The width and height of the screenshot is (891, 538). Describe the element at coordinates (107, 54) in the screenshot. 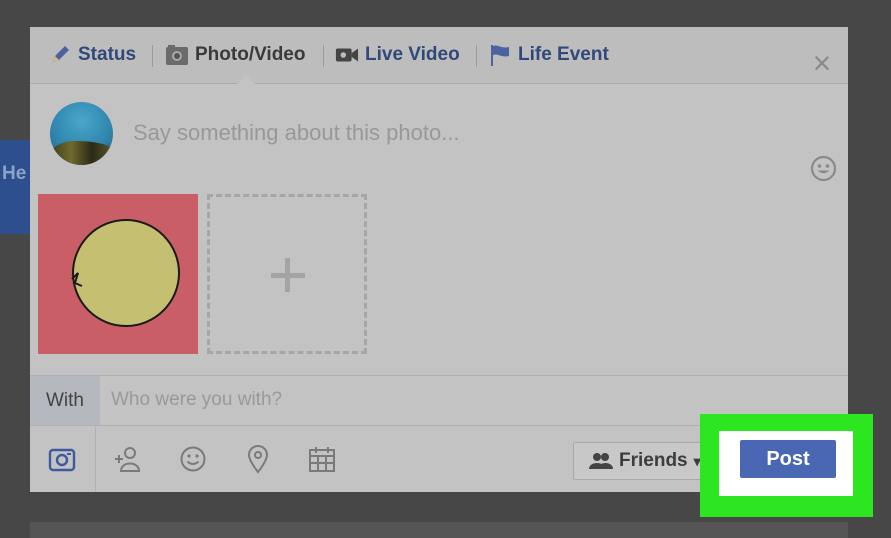

I see `tab-status-label: Status` at that location.